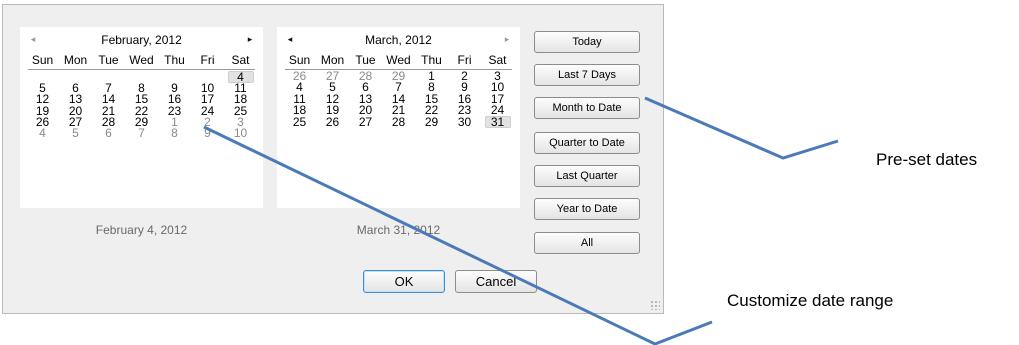  I want to click on preset-dates-label: Pre-set dates, so click(927, 159).